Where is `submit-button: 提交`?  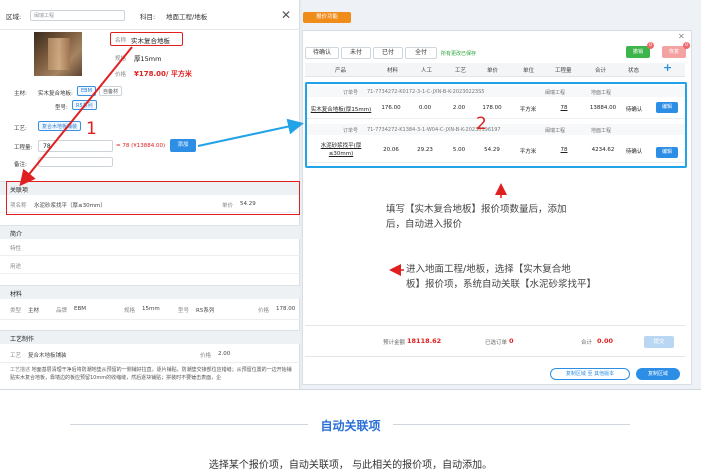 submit-button: 提交 is located at coordinates (659, 342).